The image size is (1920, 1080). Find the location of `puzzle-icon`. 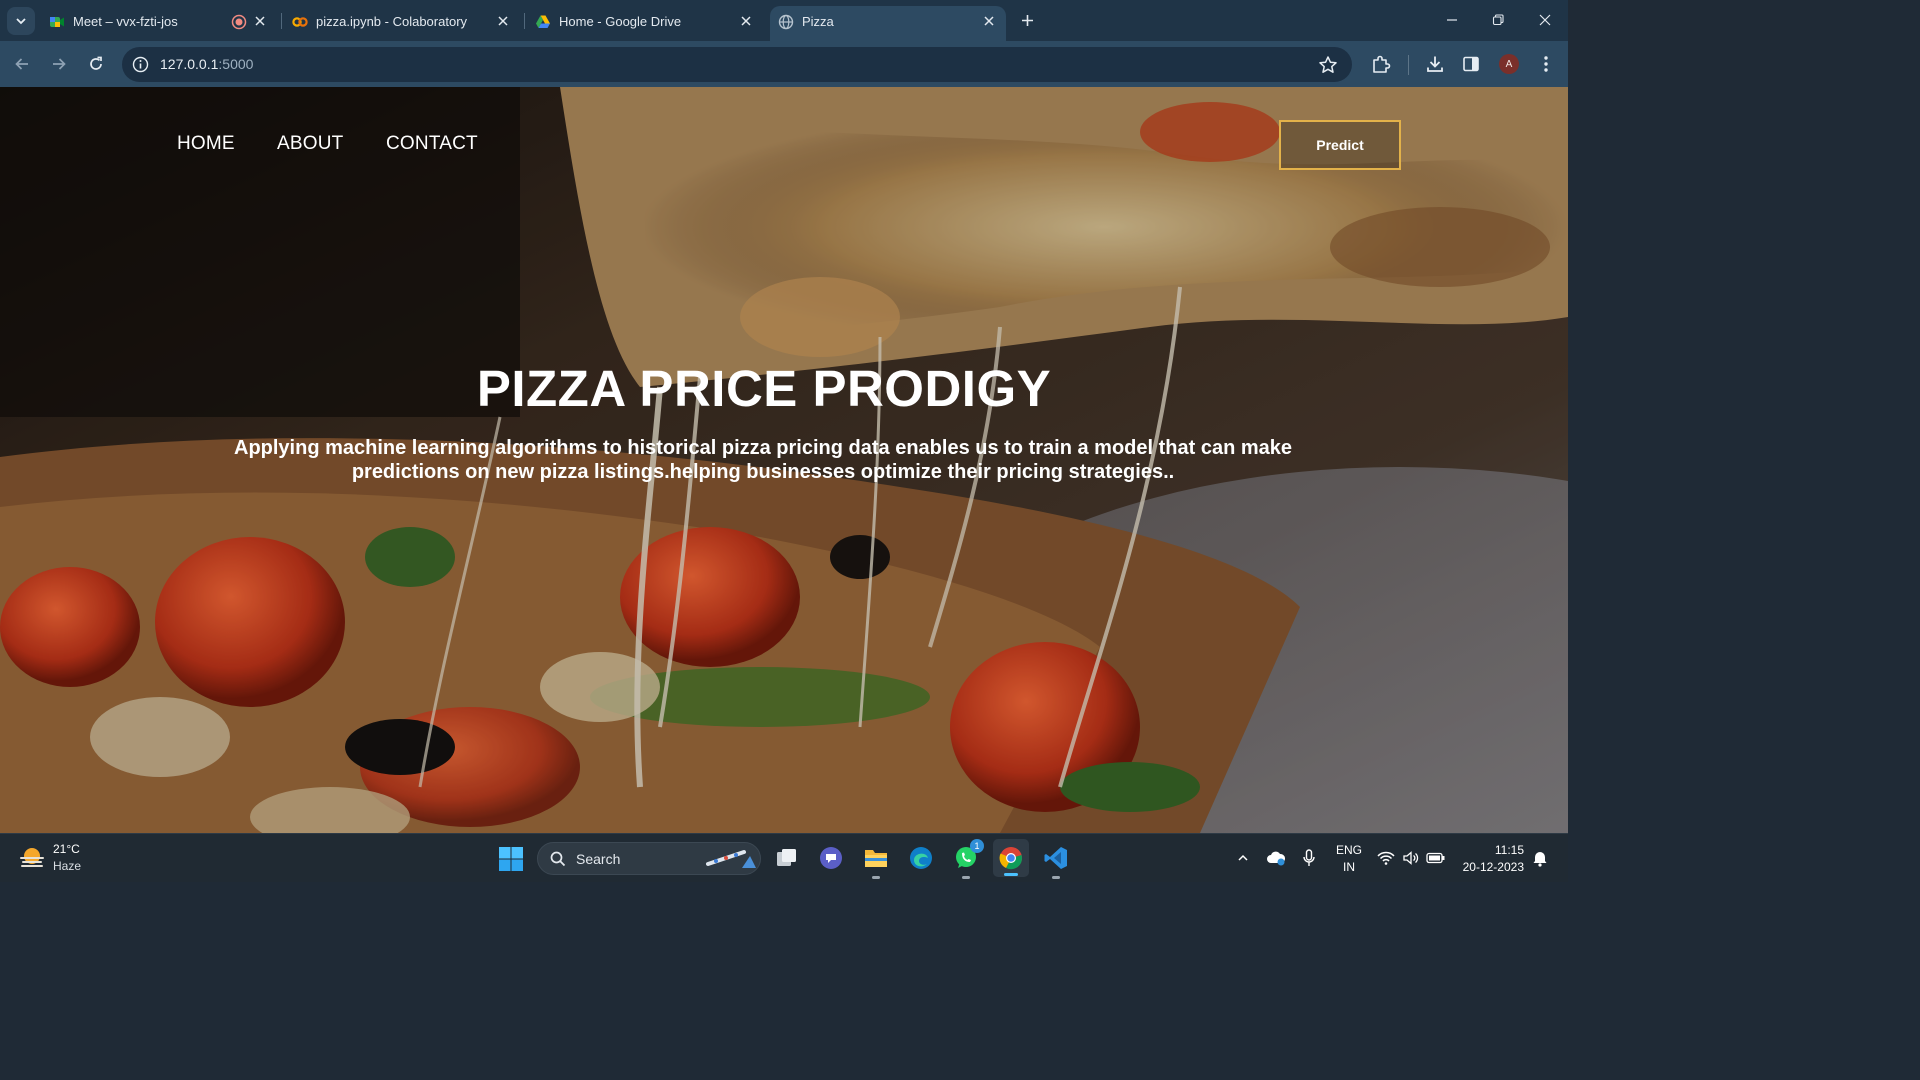

puzzle-icon is located at coordinates (1382, 64).